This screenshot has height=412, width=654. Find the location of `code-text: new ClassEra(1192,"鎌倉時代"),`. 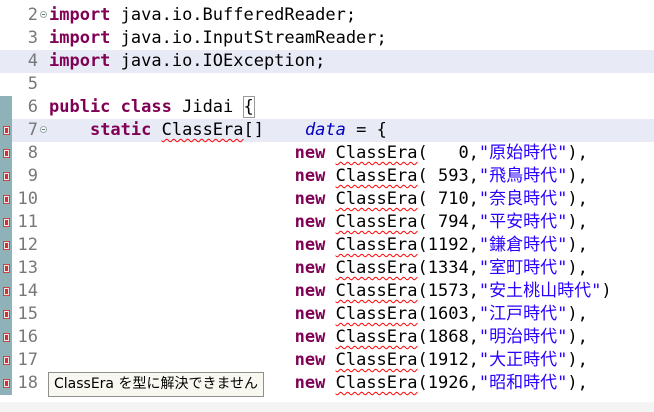

code-text: new ClassEra(1192,"鎌倉時代"), is located at coordinates (441, 245).